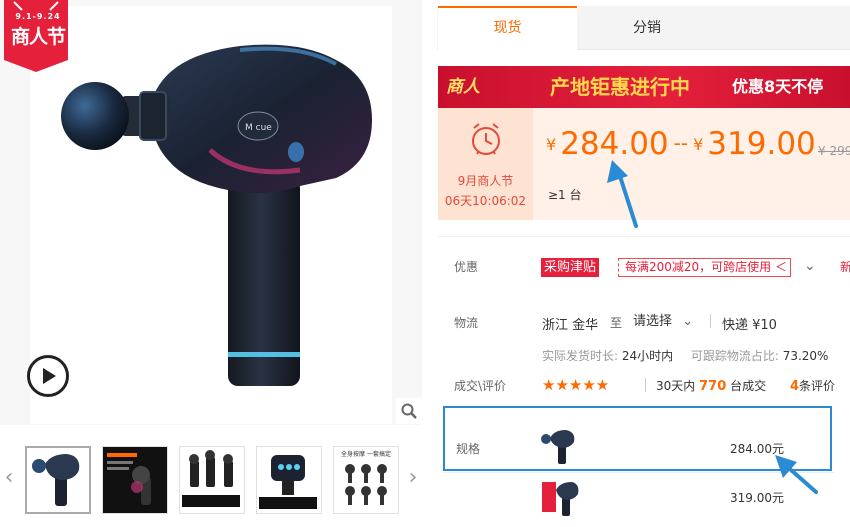  I want to click on promo-banner: 商人节 产地钜惠进行中 优惠8天不停, so click(644, 87).